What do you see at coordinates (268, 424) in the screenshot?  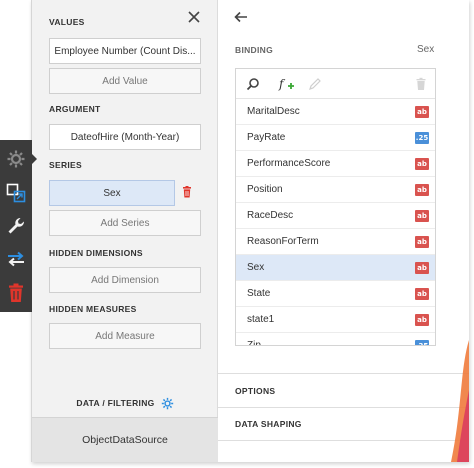 I see `data-shaping-section-label: DATA SHAPING` at bounding box center [268, 424].